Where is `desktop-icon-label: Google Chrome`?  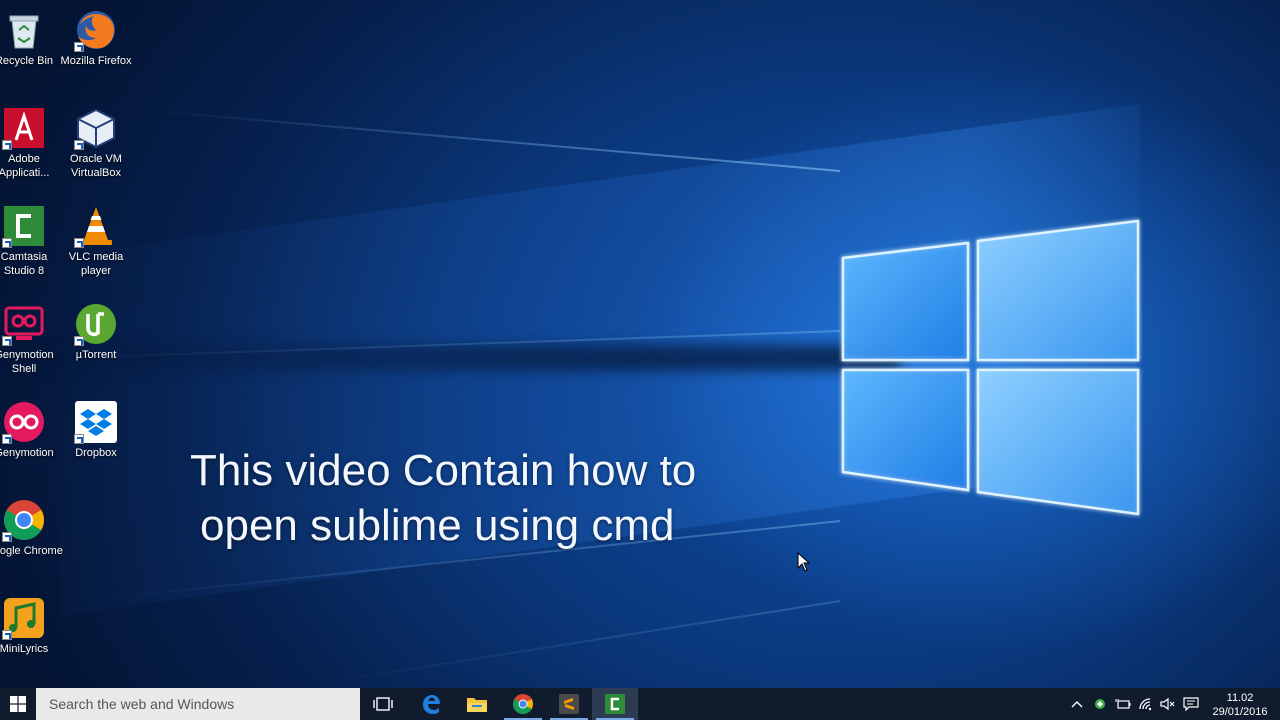
desktop-icon-label: Google Chrome is located at coordinates (31, 551).